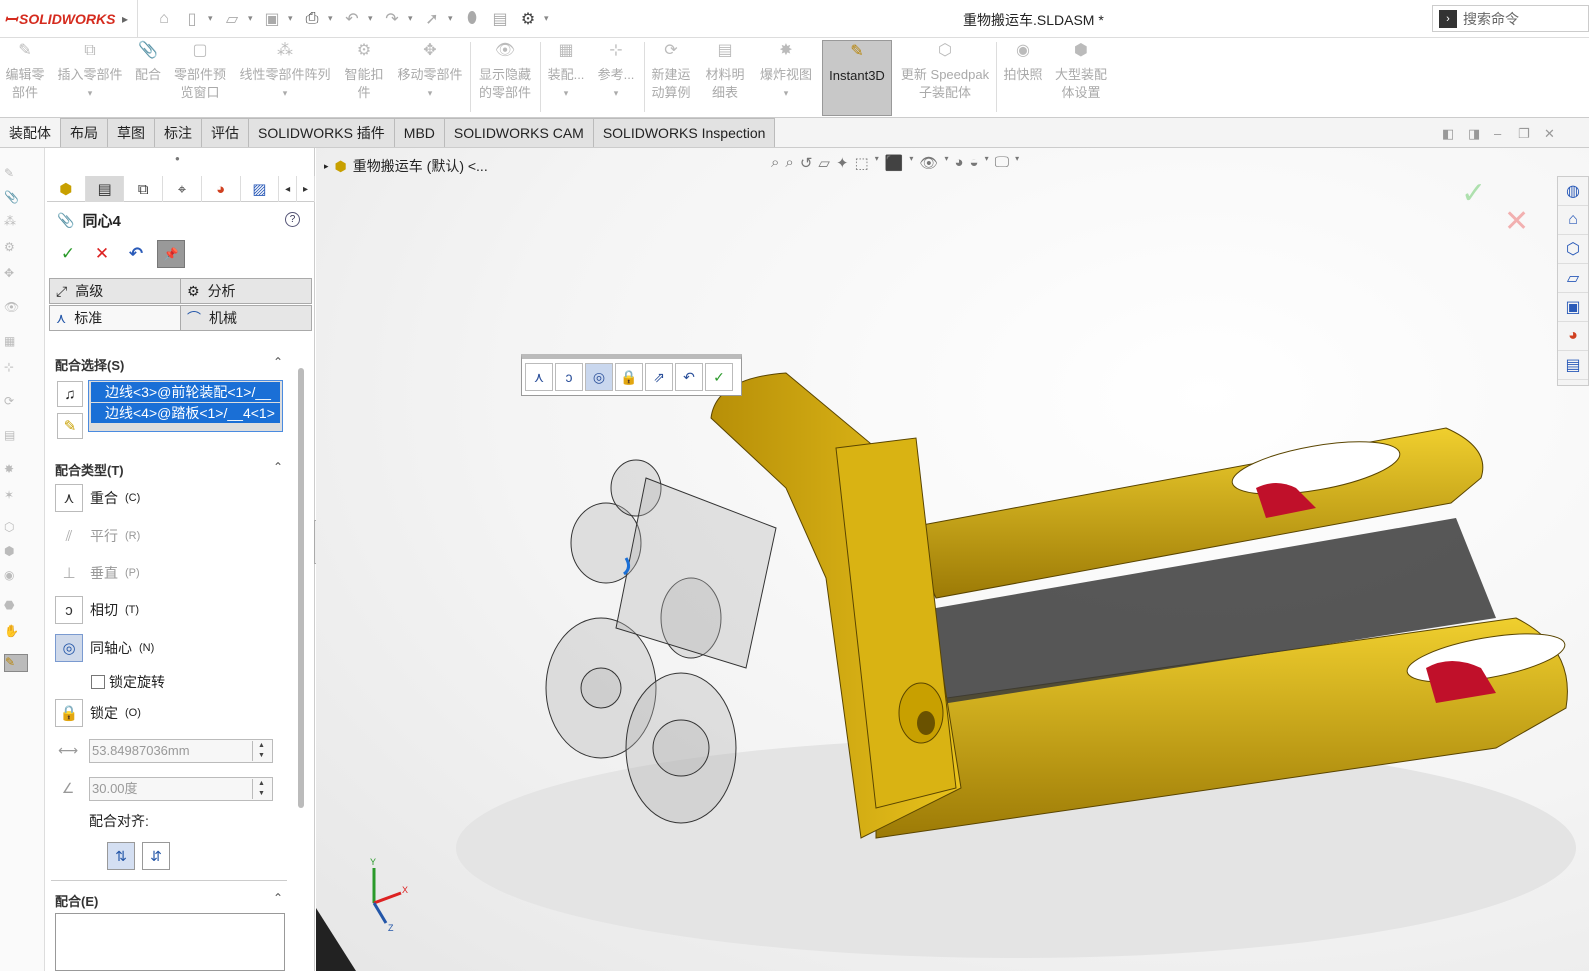  Describe the element at coordinates (182, 189) in the screenshot. I see `dimxpert-manager-tab: ⌖` at that location.